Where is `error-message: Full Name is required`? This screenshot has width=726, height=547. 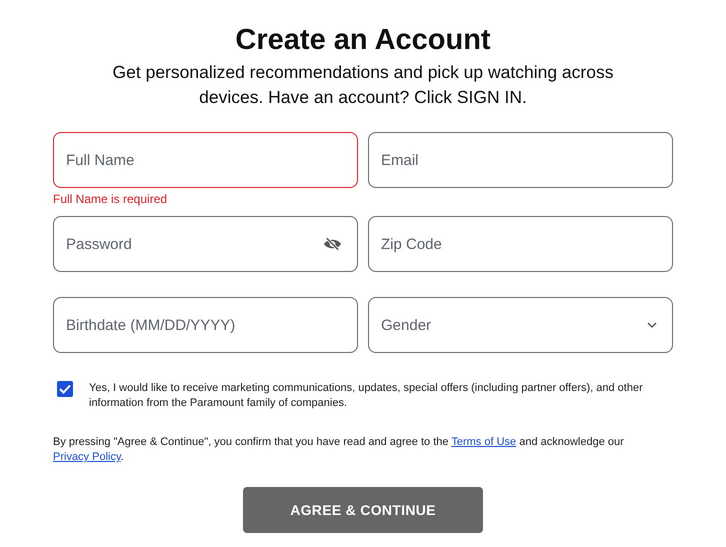
error-message: Full Name is required is located at coordinates (110, 199).